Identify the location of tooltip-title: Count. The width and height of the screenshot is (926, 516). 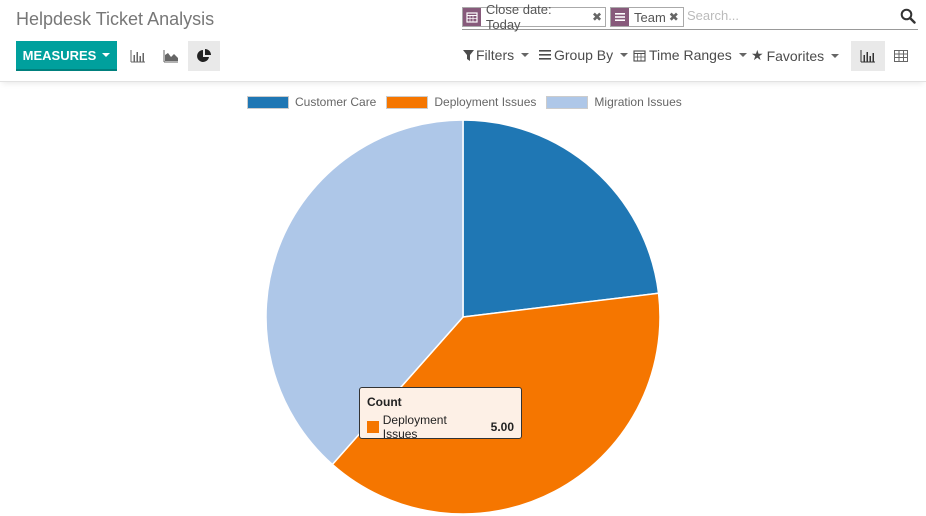
(384, 402).